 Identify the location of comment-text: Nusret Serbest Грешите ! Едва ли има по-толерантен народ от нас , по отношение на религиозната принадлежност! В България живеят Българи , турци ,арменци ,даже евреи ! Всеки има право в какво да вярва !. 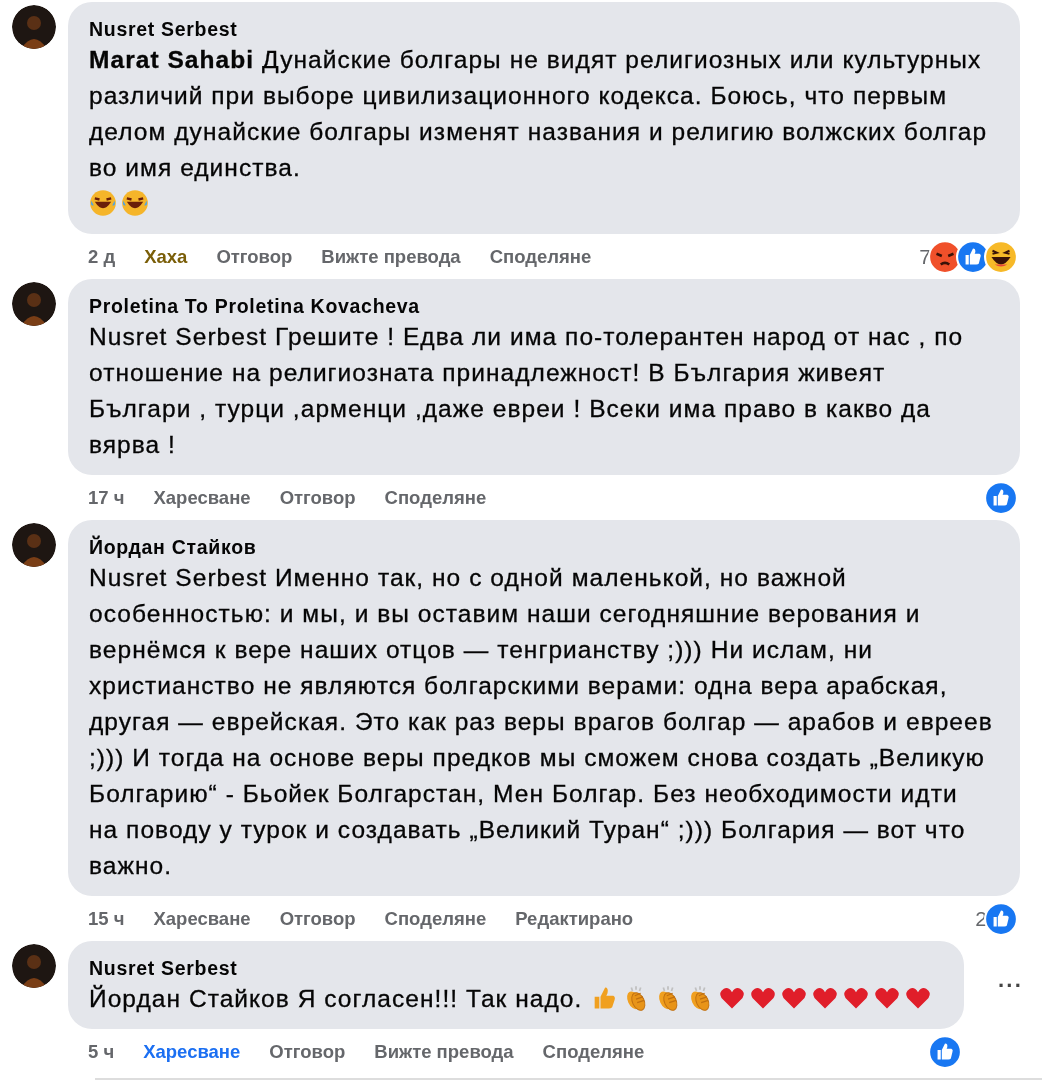
(527, 391).